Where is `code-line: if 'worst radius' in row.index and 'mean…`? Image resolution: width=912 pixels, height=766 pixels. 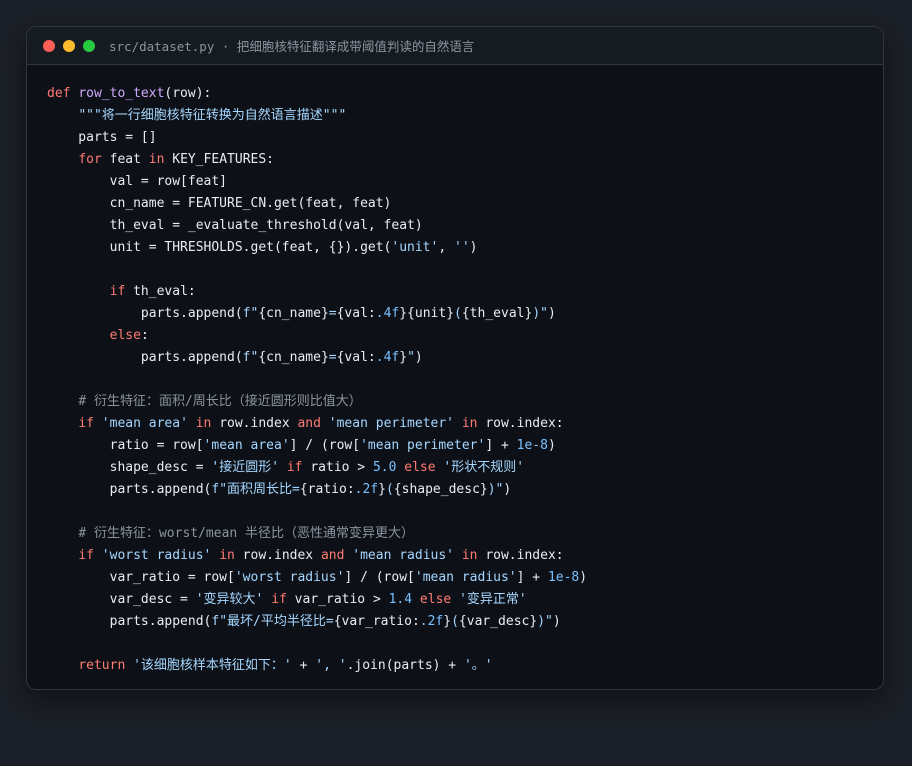 code-line: if 'worst radius' in row.index and 'mean… is located at coordinates (465, 556).